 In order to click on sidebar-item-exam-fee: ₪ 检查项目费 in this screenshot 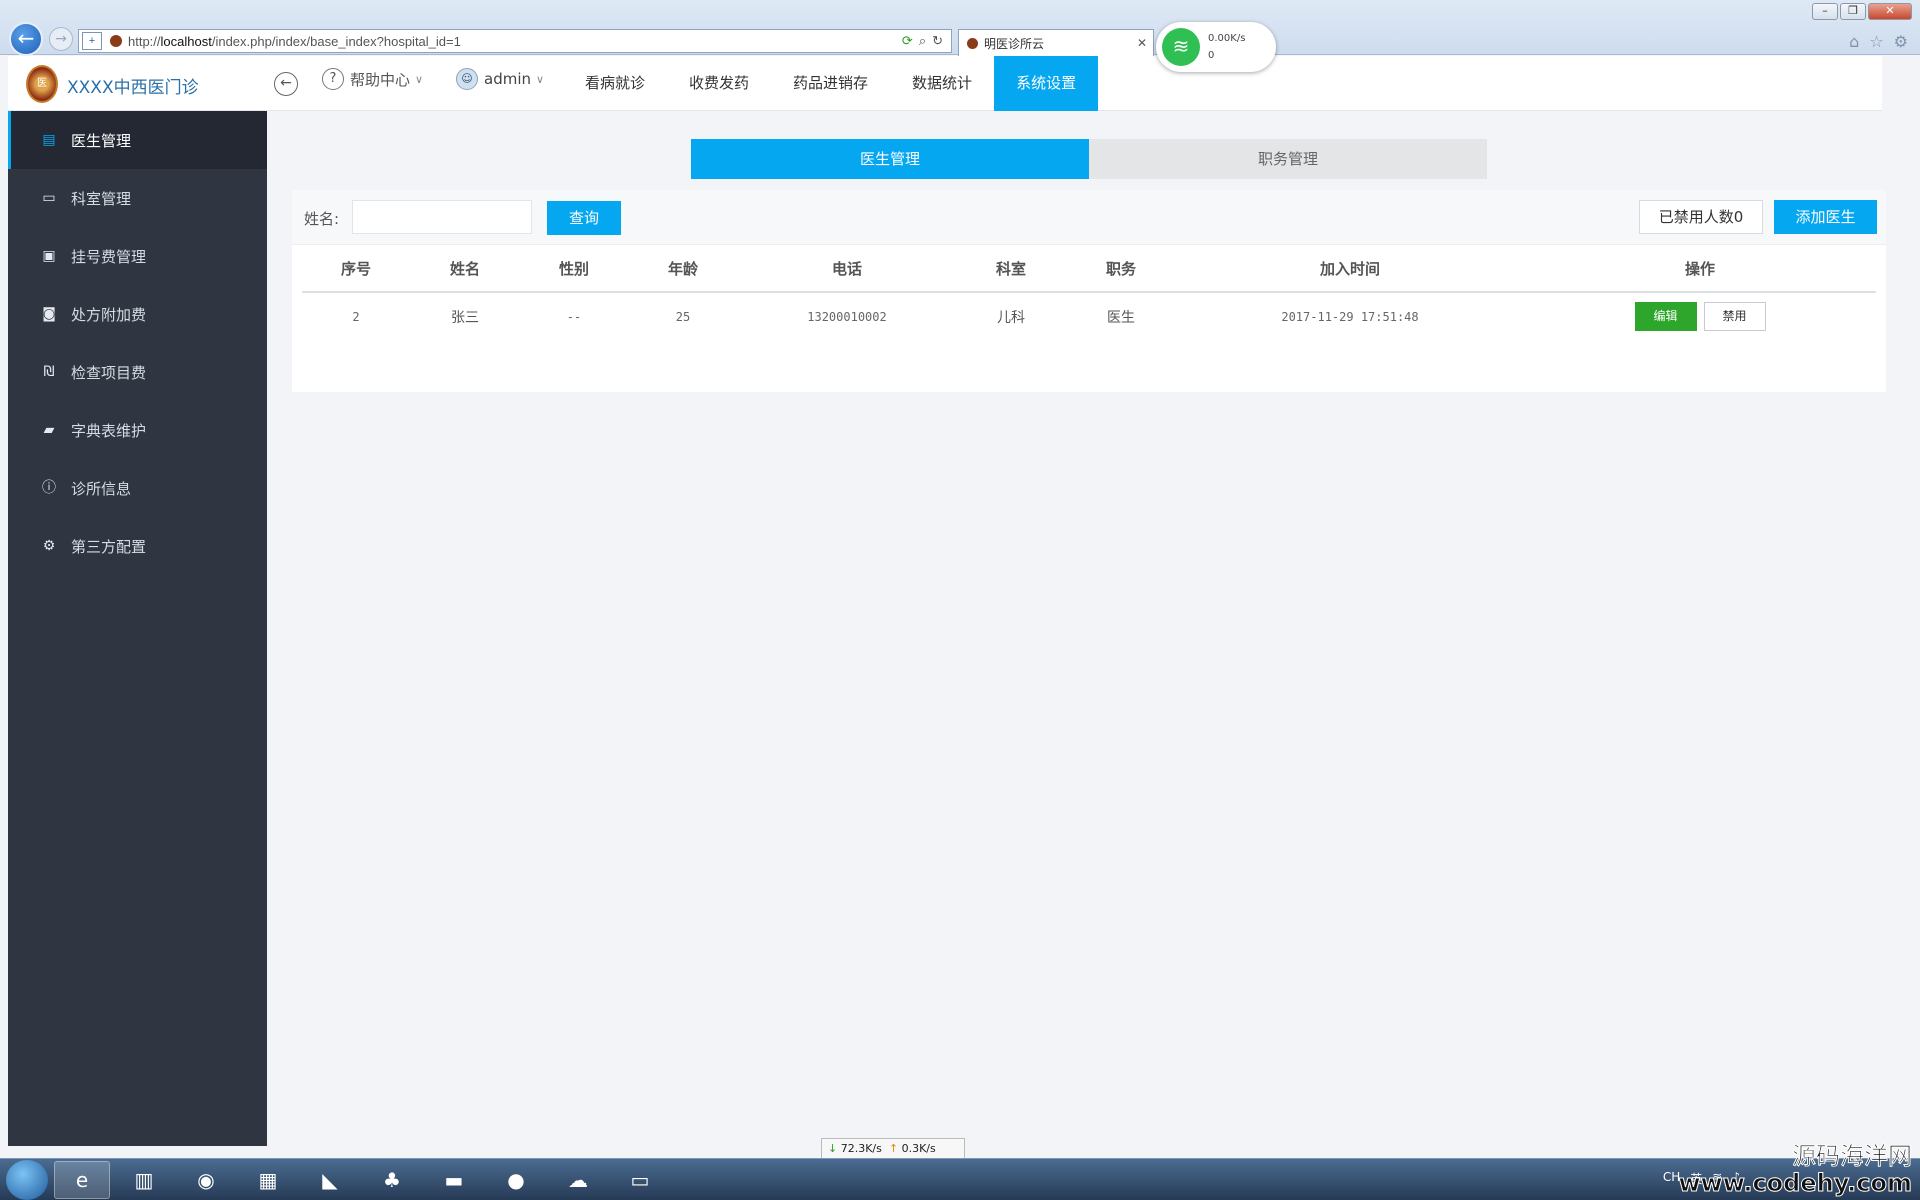, I will do `click(137, 372)`.